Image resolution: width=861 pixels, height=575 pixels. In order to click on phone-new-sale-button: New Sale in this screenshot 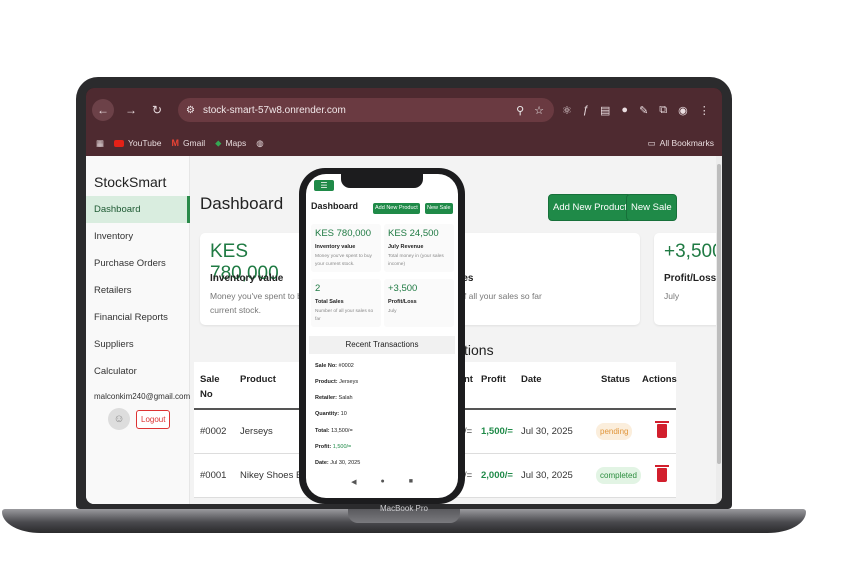, I will do `click(439, 208)`.